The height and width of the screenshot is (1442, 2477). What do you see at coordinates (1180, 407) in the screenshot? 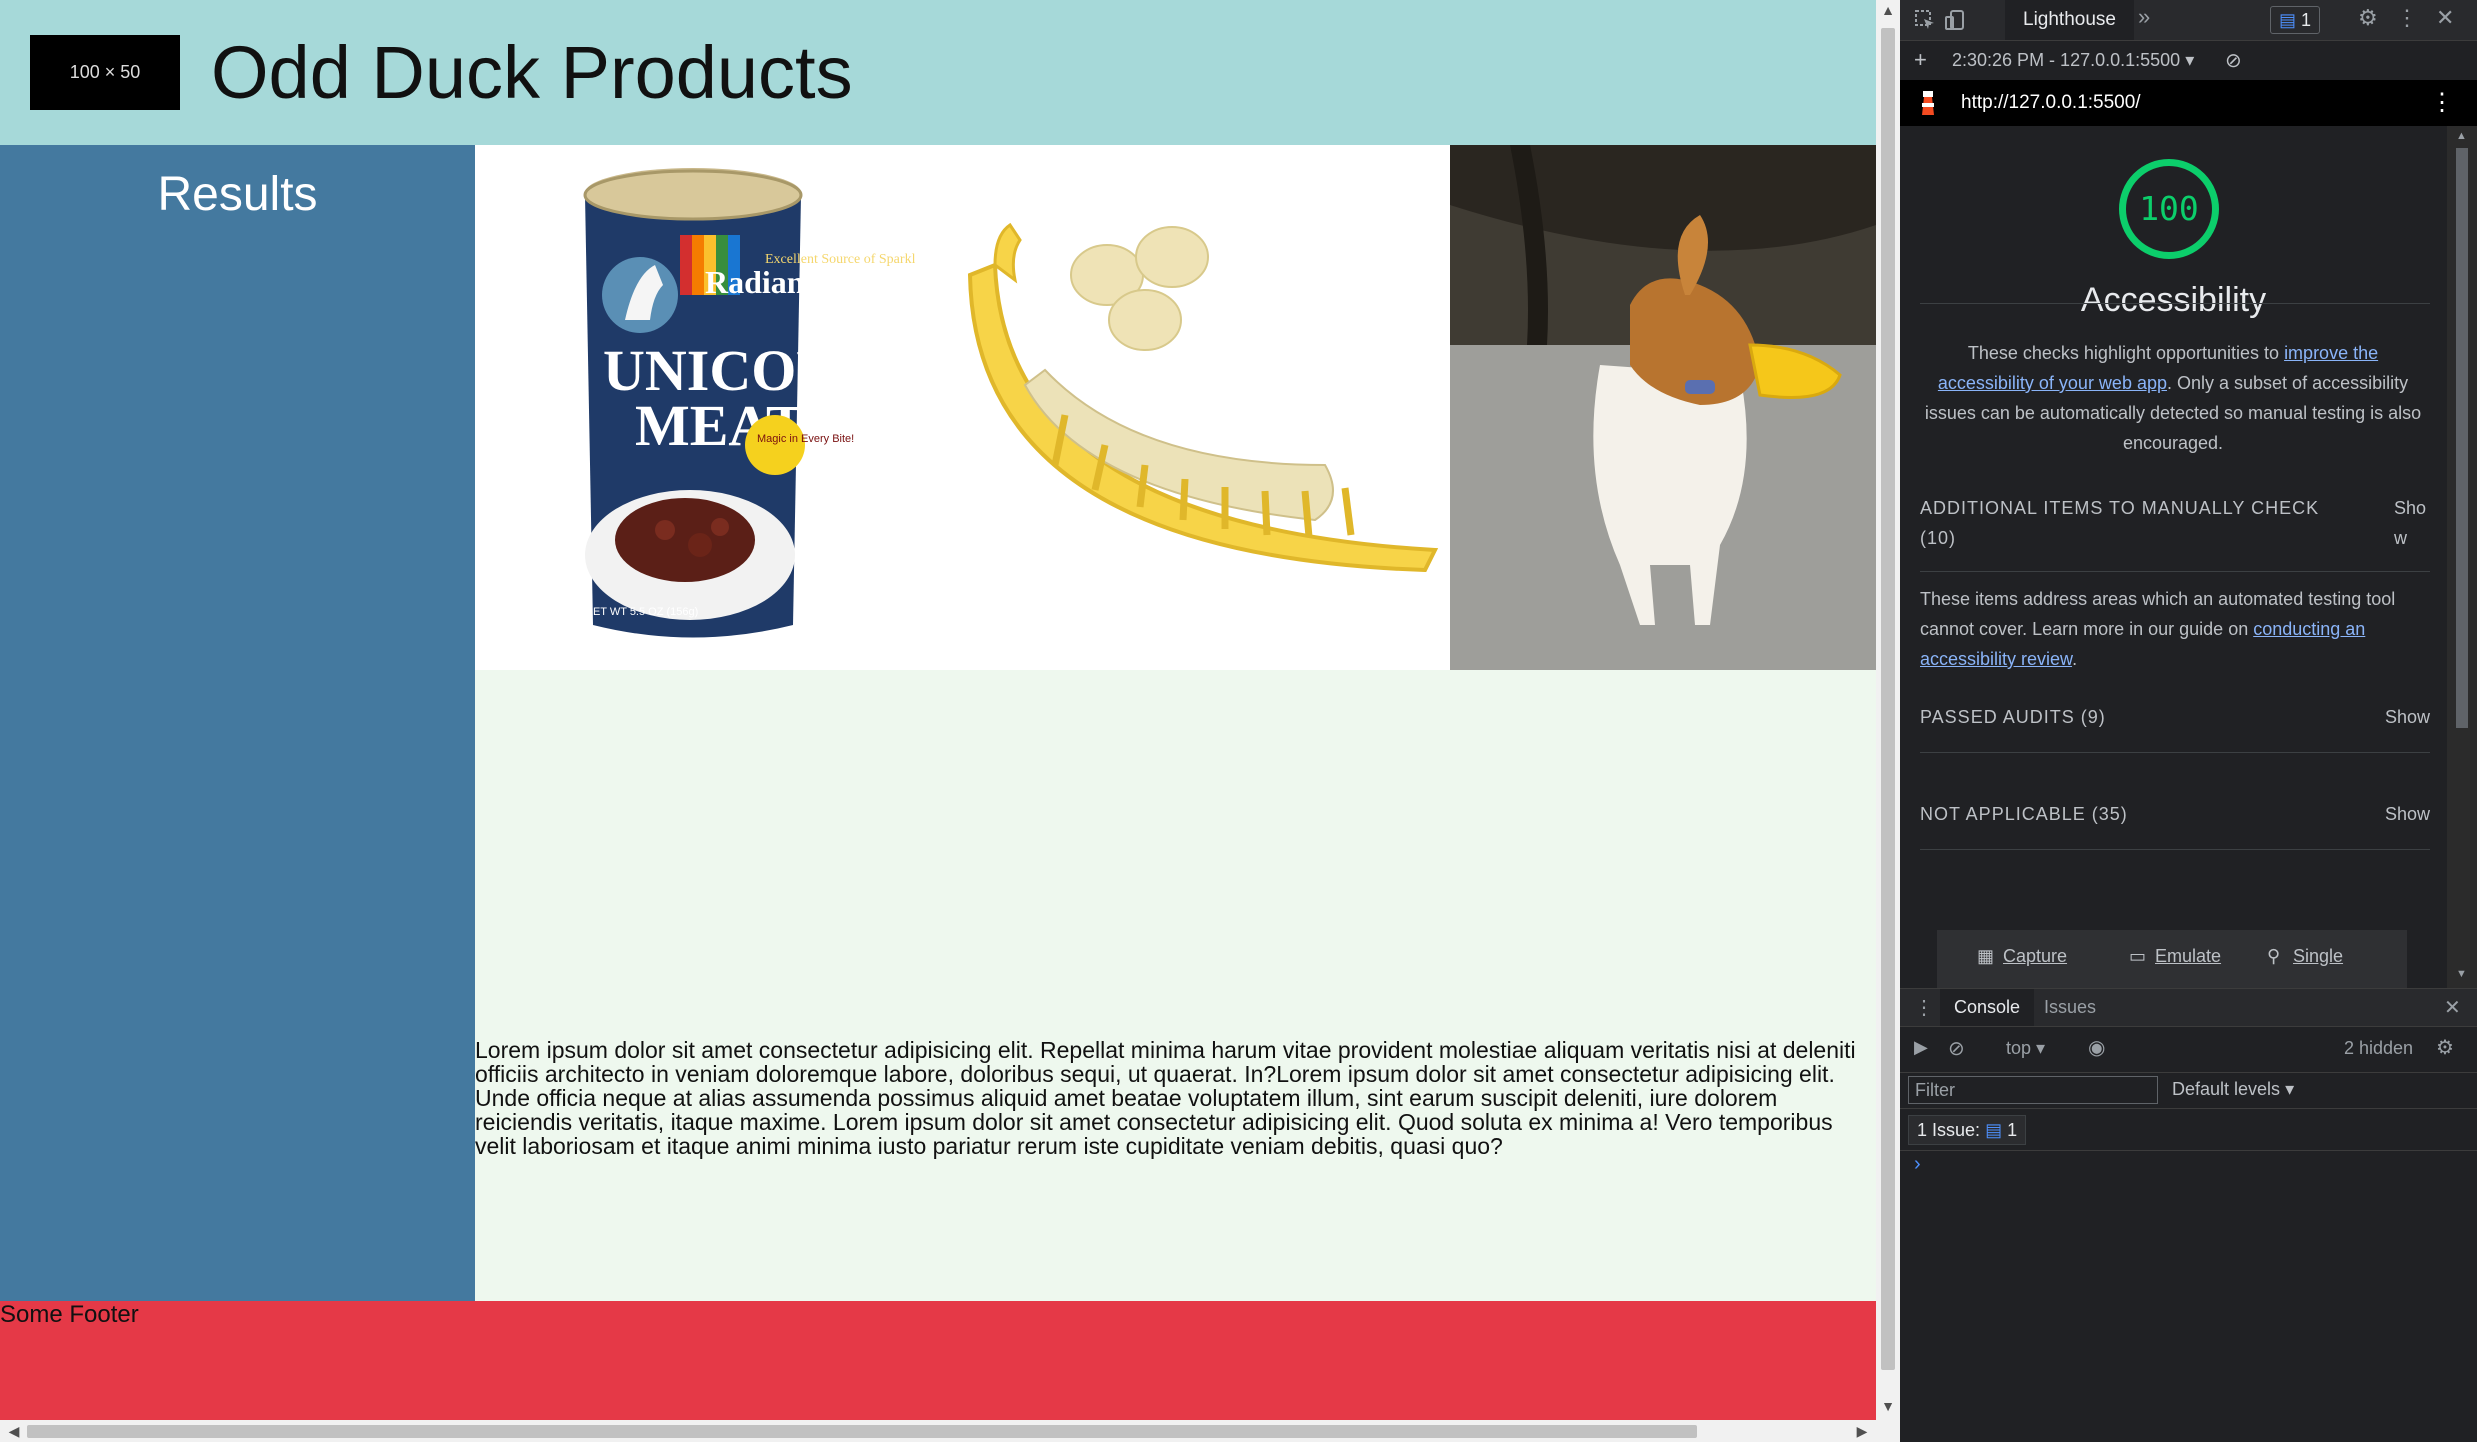
I see `banana-slicer-image` at bounding box center [1180, 407].